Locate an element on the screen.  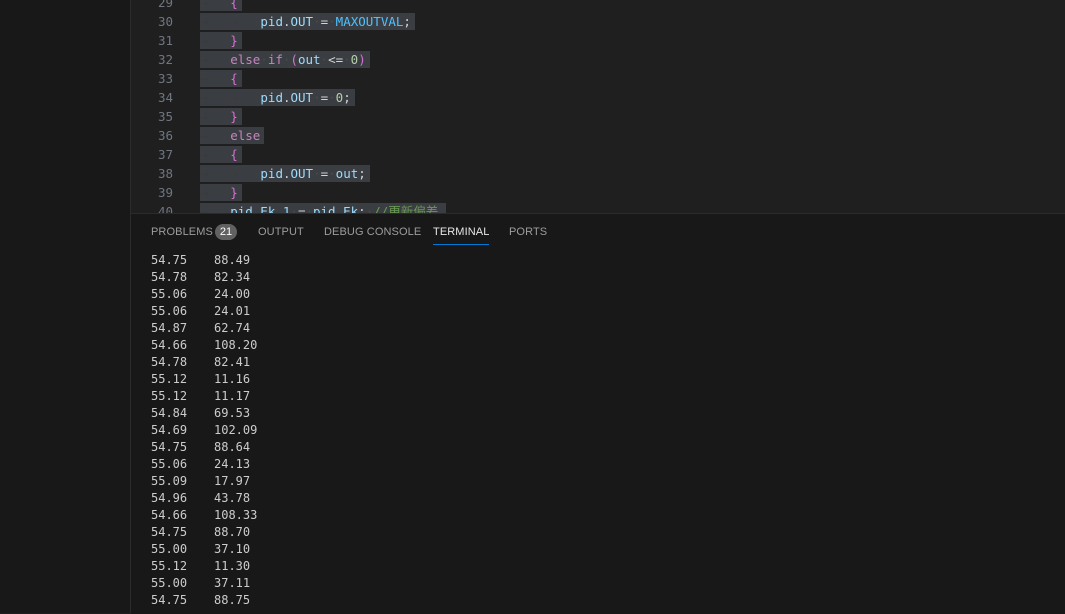
code-token: Ek is located at coordinates (351, 208).